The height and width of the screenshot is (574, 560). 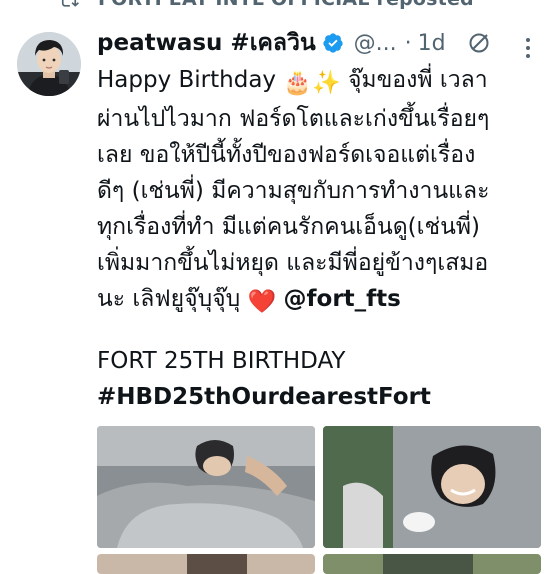 I want to click on tweet-line: Happy Birthday 🎂✨ จุ๊มของพี่ เวลา, so click(x=322, y=81).